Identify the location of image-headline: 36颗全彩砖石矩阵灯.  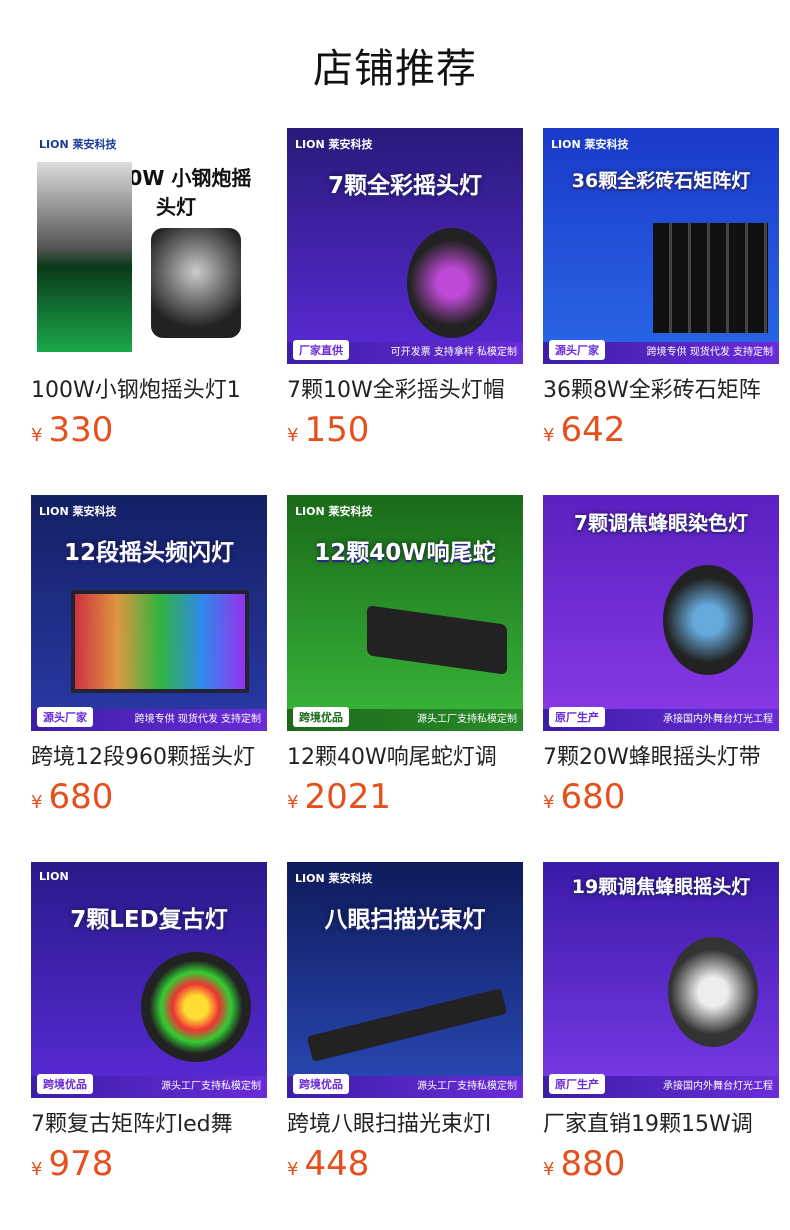
(661, 181).